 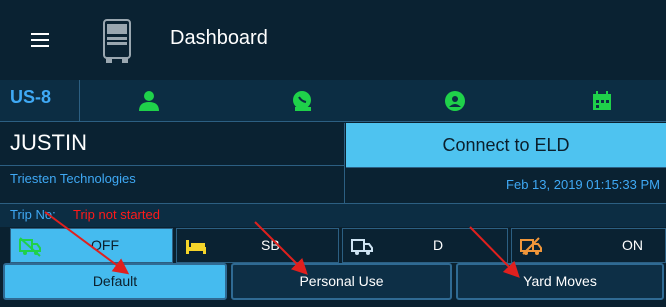 What do you see at coordinates (115, 281) in the screenshot?
I see `mode-default-tab: Default` at bounding box center [115, 281].